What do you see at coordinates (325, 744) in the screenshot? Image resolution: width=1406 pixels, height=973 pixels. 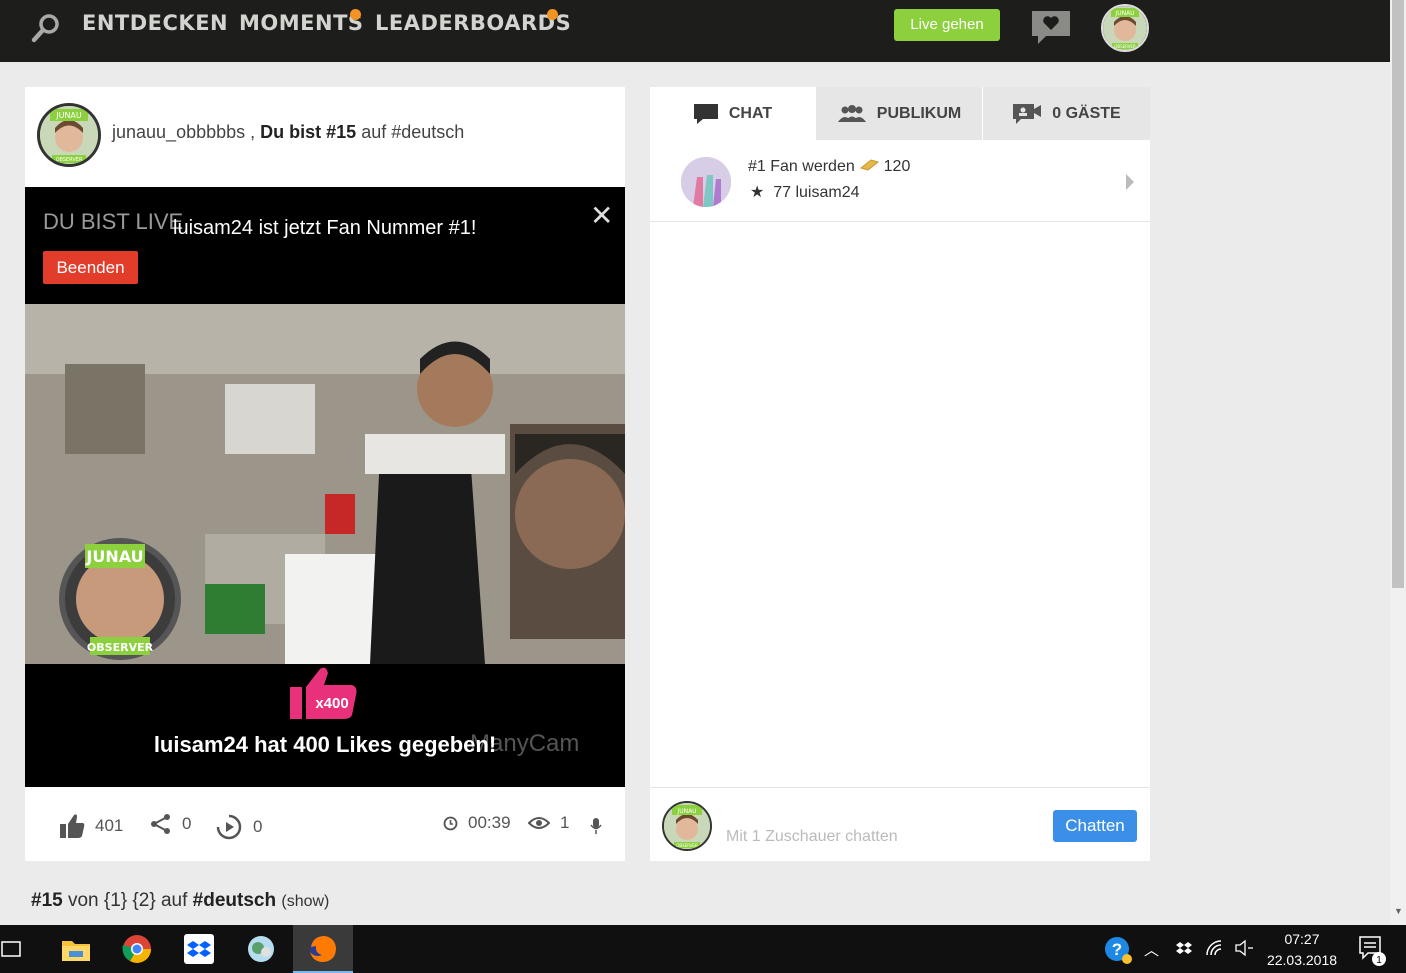 I see `likes-notification-message: luisam24 hat 400 Likes gegeben!` at bounding box center [325, 744].